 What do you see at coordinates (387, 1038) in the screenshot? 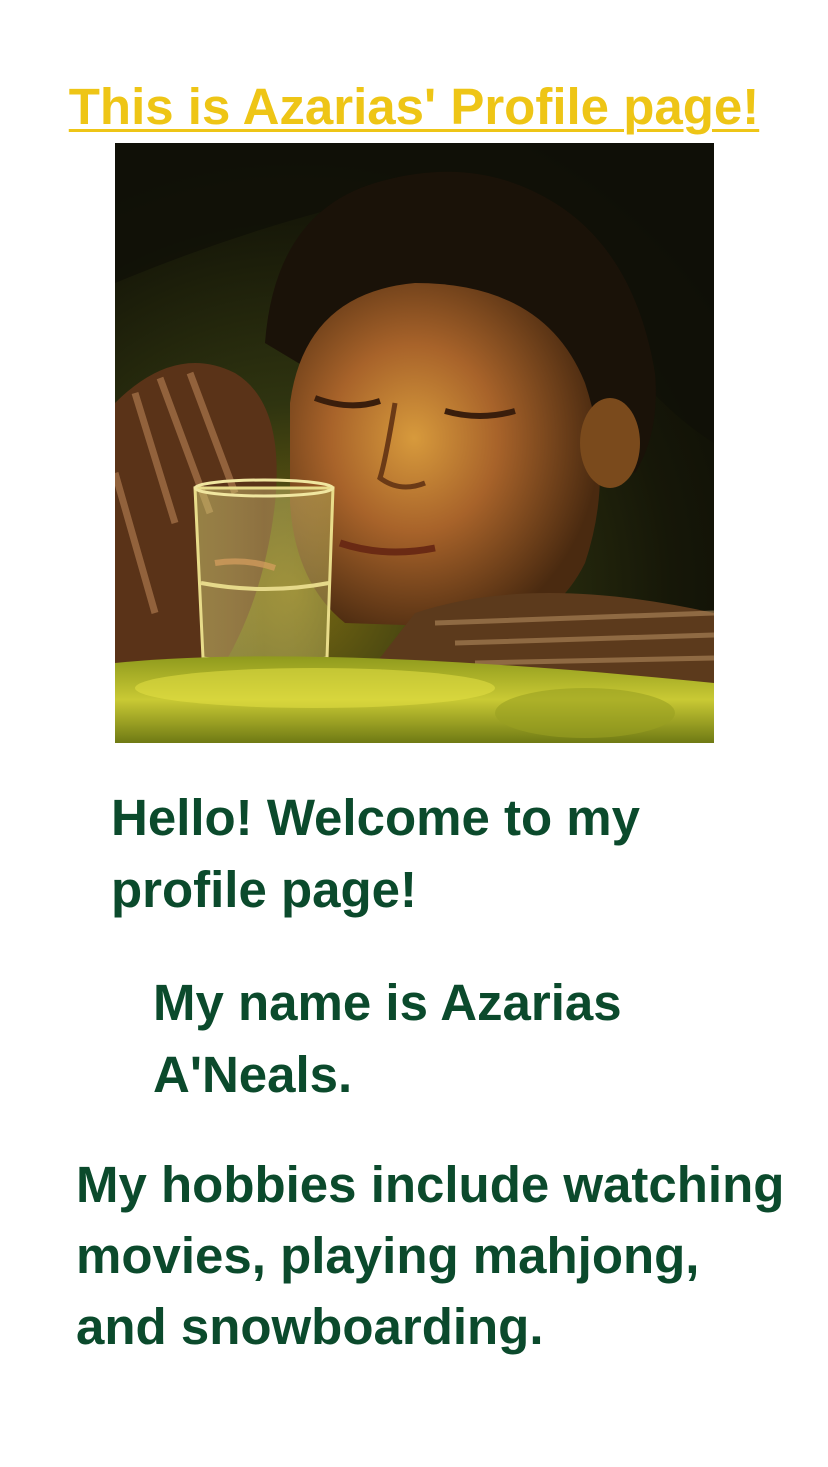
I see `name-text: My name is Azarias A'Neals.` at bounding box center [387, 1038].